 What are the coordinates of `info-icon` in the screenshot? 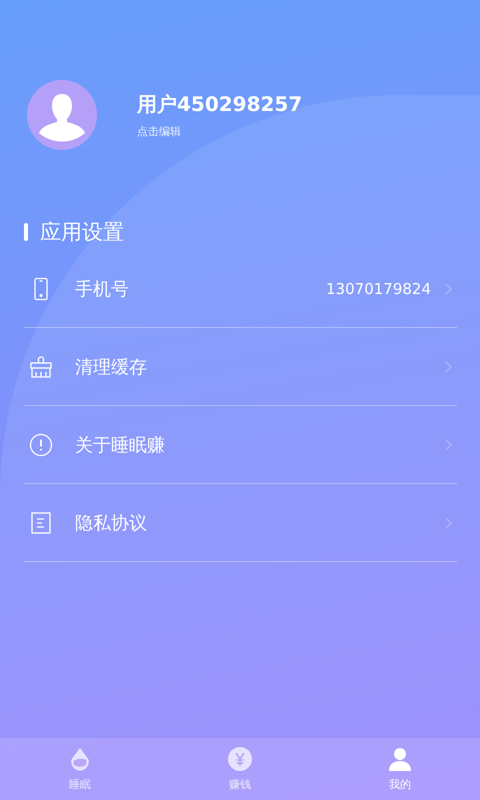 It's located at (41, 444).